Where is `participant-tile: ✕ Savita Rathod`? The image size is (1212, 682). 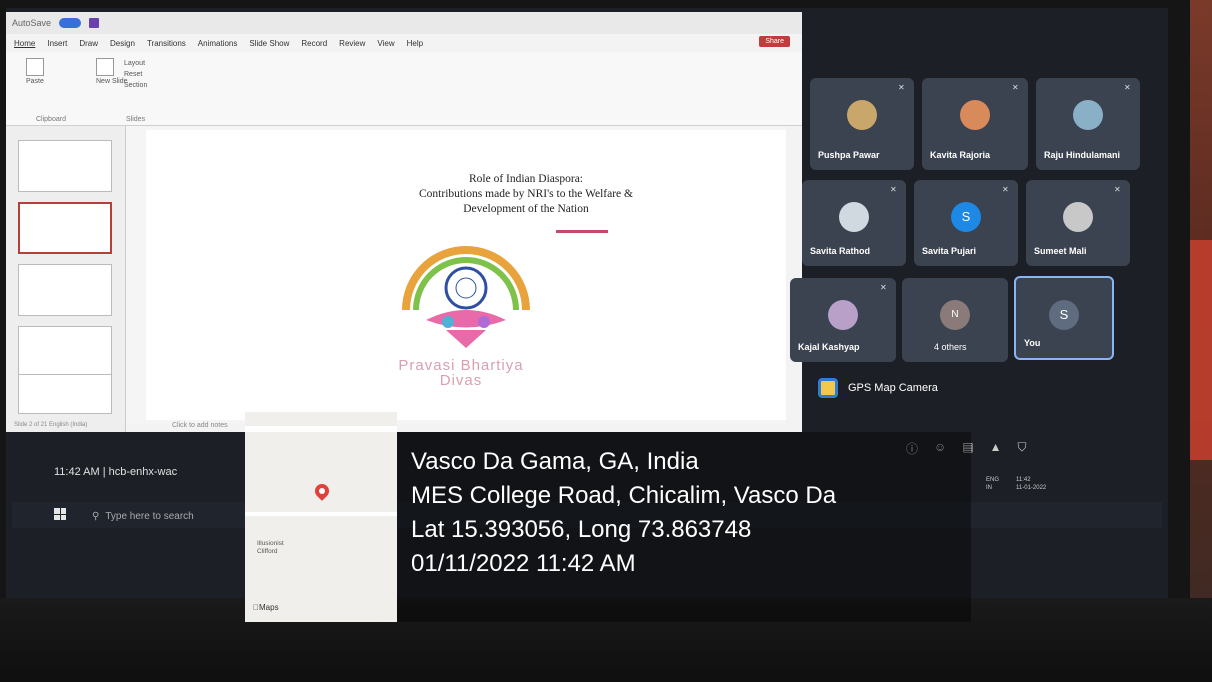
participant-tile: ✕ Savita Rathod is located at coordinates (854, 223).